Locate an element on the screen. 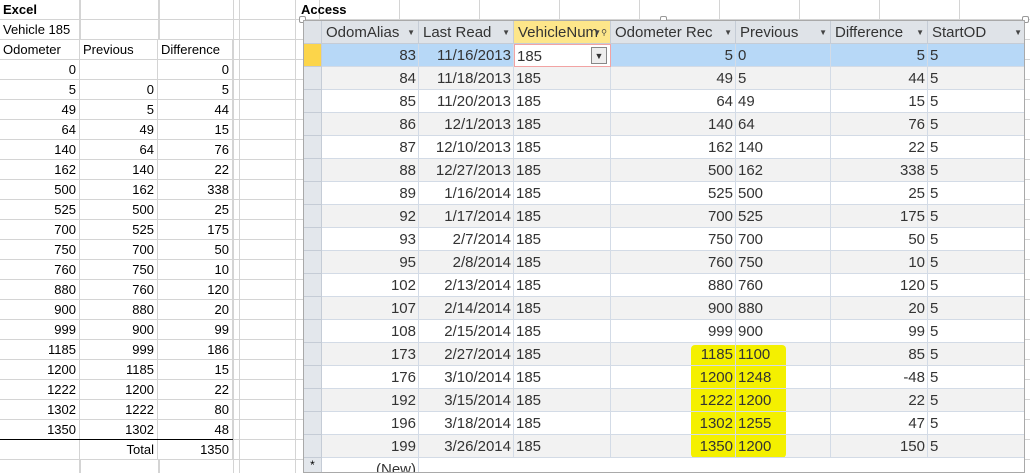 The width and height of the screenshot is (1030, 473). excel-header: Odometer is located at coordinates (40, 50).